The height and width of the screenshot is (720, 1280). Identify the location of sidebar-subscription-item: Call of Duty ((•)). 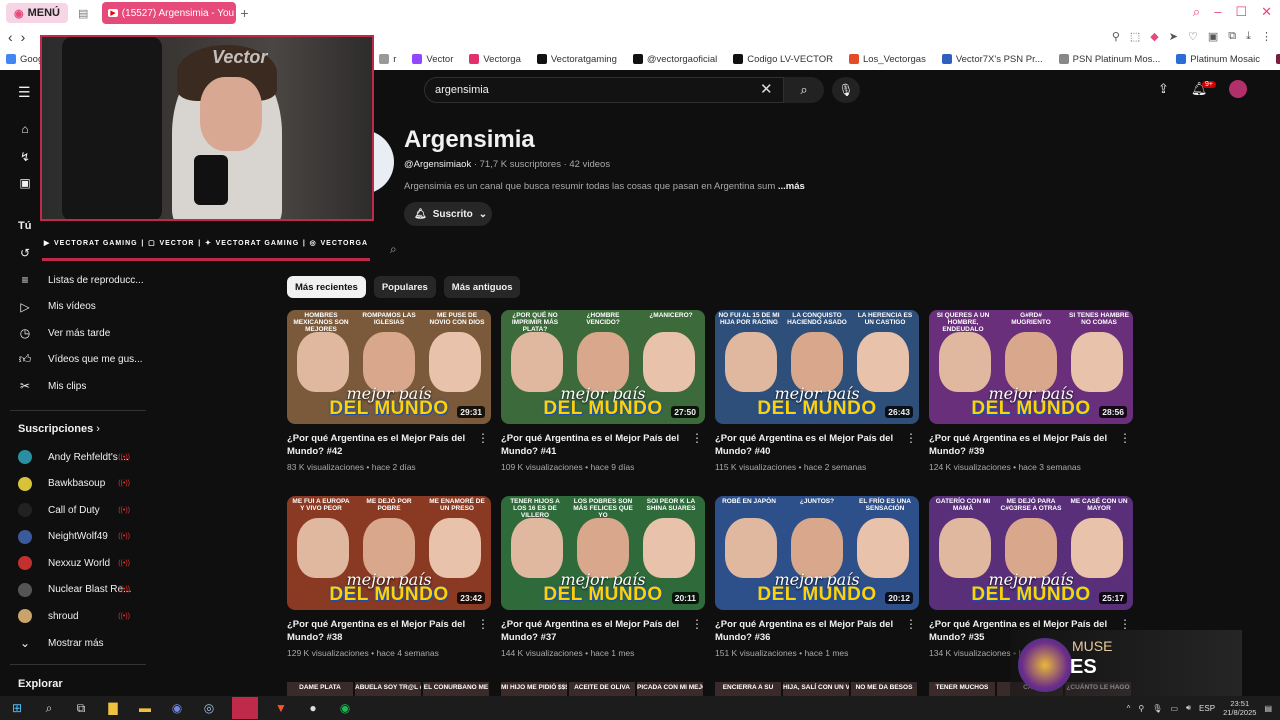
(82, 510).